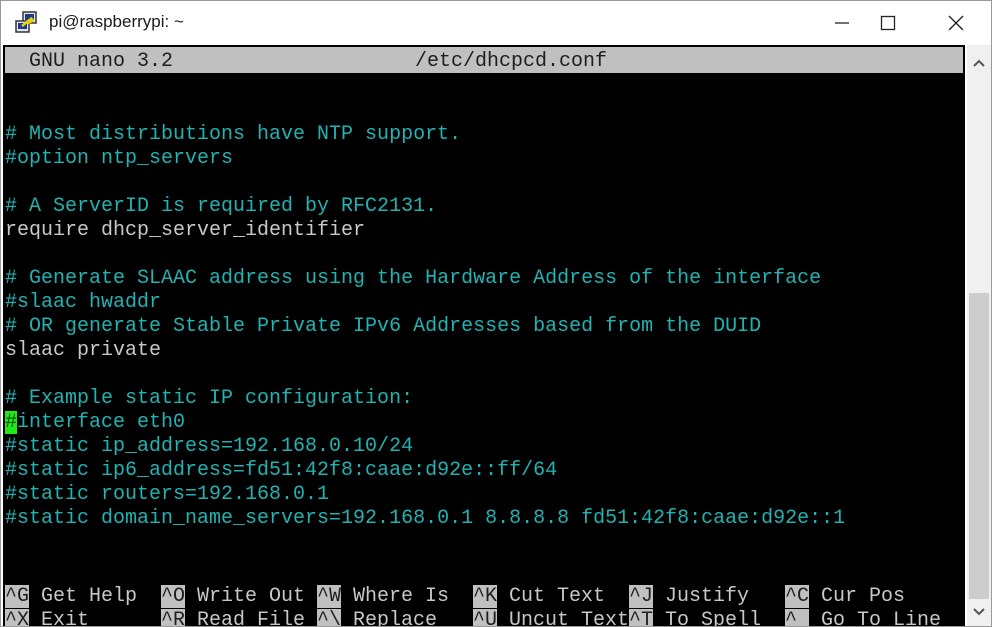 Image resolution: width=992 pixels, height=627 pixels. Describe the element at coordinates (563, 617) in the screenshot. I see `shortcut-label: Uncut Text` at that location.